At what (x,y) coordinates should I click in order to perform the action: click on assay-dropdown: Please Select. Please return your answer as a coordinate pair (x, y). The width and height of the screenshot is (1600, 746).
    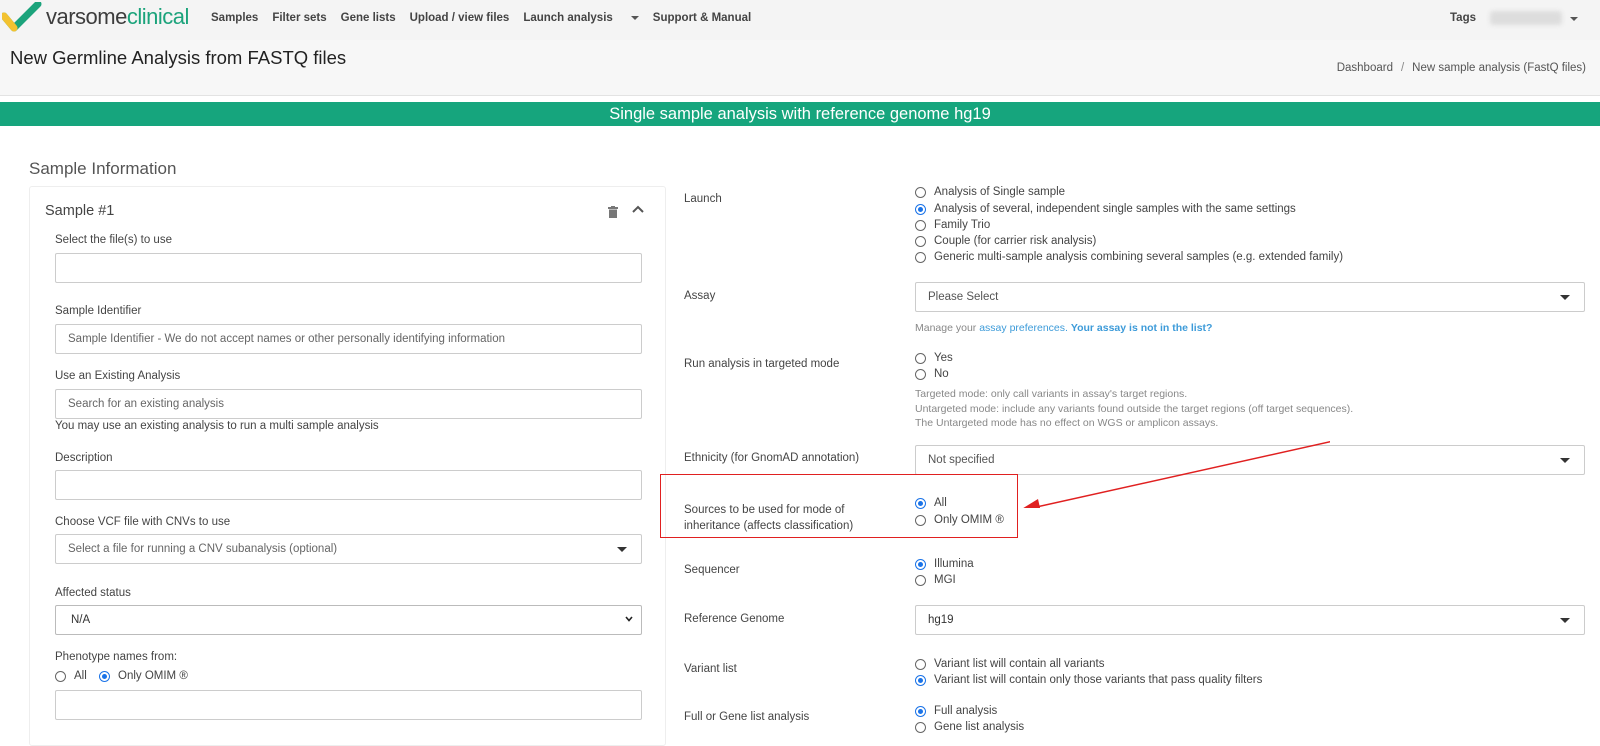
    Looking at the image, I should click on (1250, 297).